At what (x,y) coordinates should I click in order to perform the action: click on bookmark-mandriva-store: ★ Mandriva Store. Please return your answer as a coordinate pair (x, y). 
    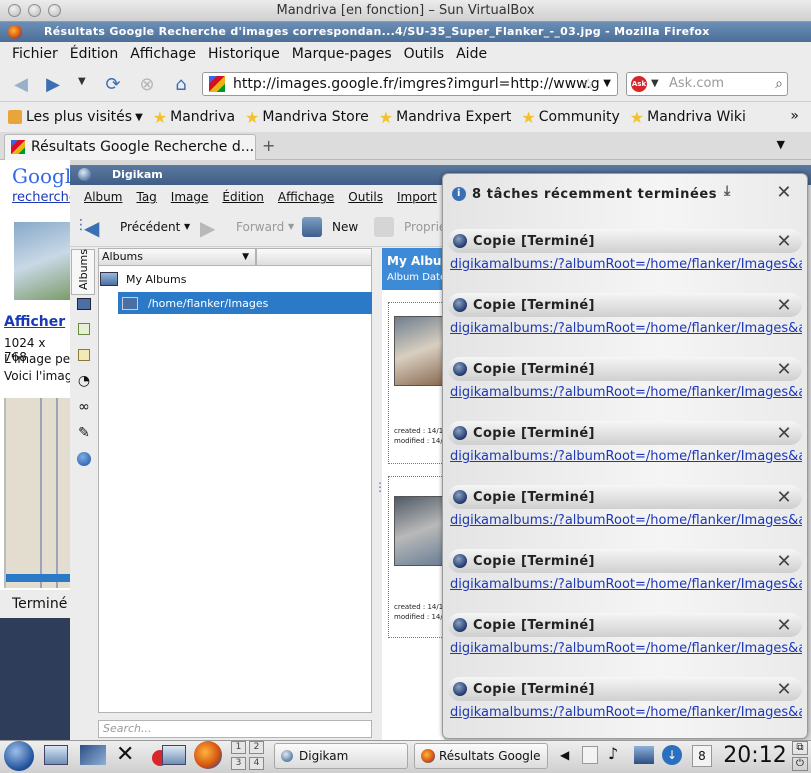
    Looking at the image, I should click on (307, 117).